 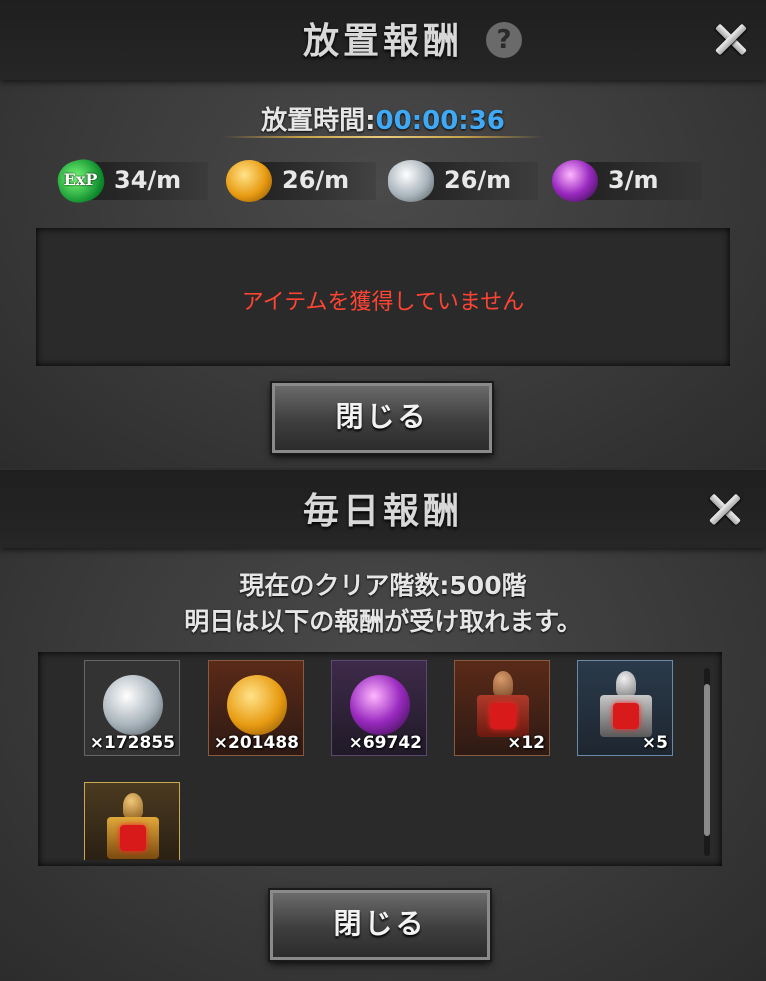 I want to click on rate-value: 34/m, so click(x=148, y=180).